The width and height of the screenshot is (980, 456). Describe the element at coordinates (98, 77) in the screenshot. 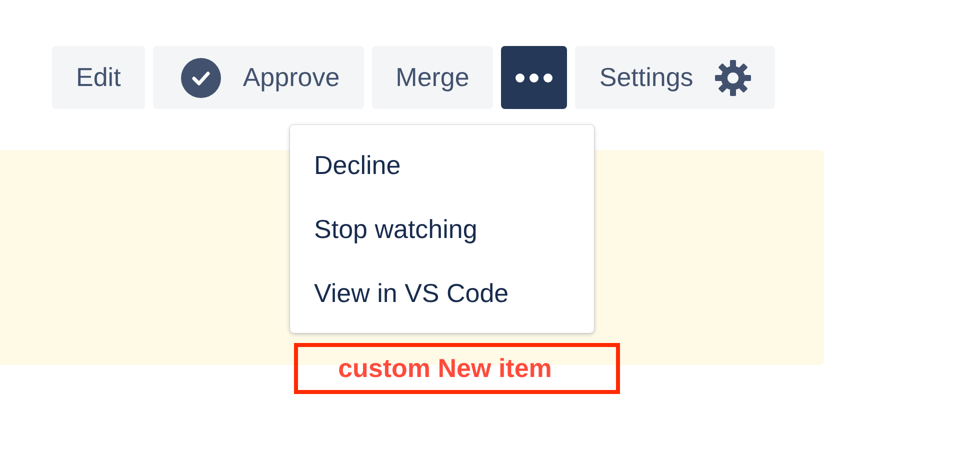

I see `toolbar-button: Edit` at that location.